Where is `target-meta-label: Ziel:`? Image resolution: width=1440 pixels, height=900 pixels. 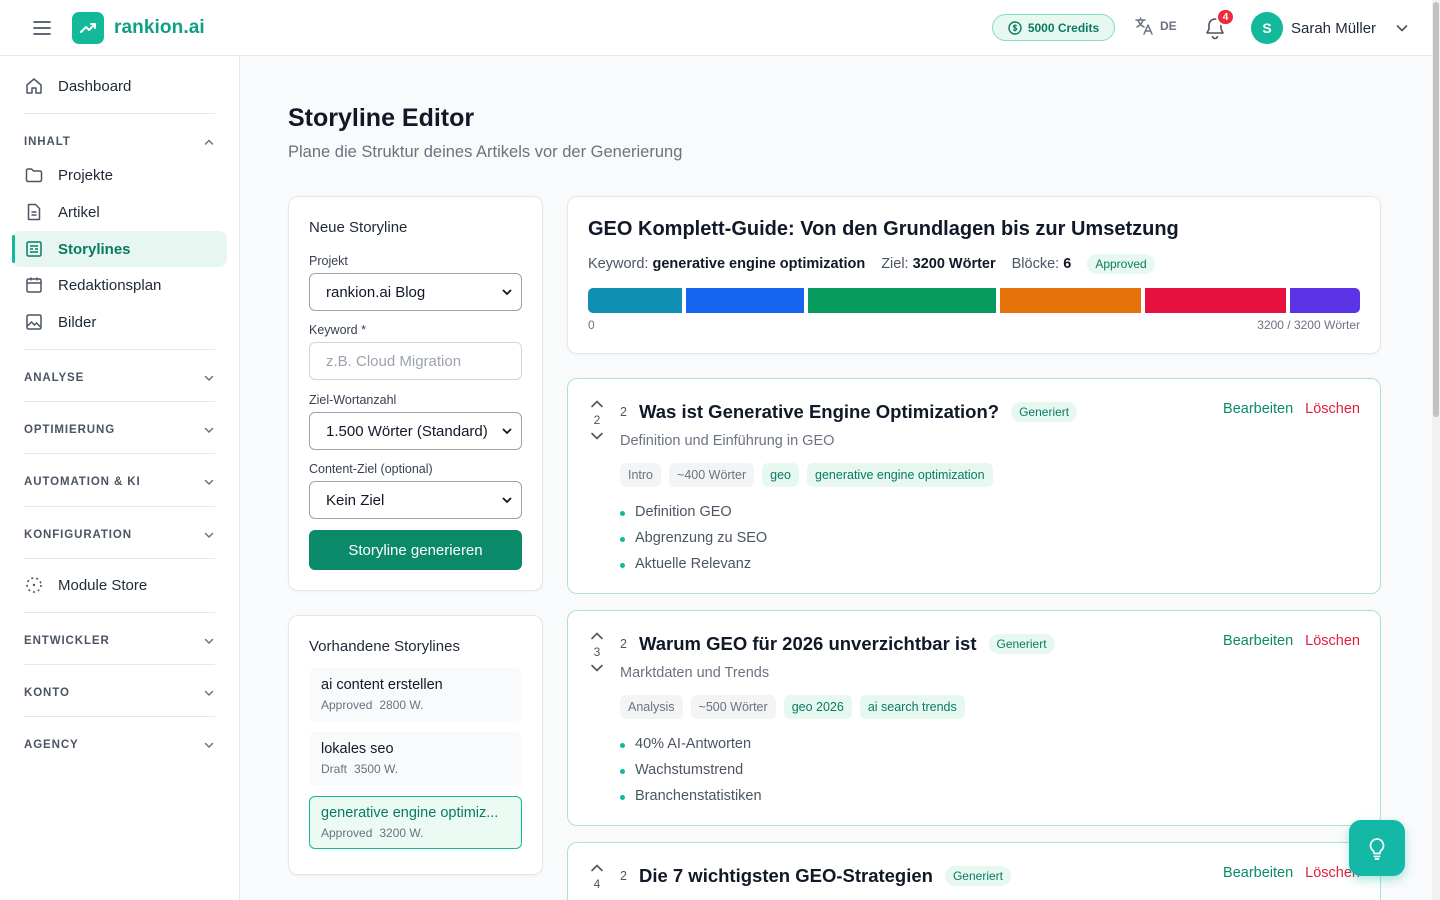
target-meta-label: Ziel: is located at coordinates (895, 264).